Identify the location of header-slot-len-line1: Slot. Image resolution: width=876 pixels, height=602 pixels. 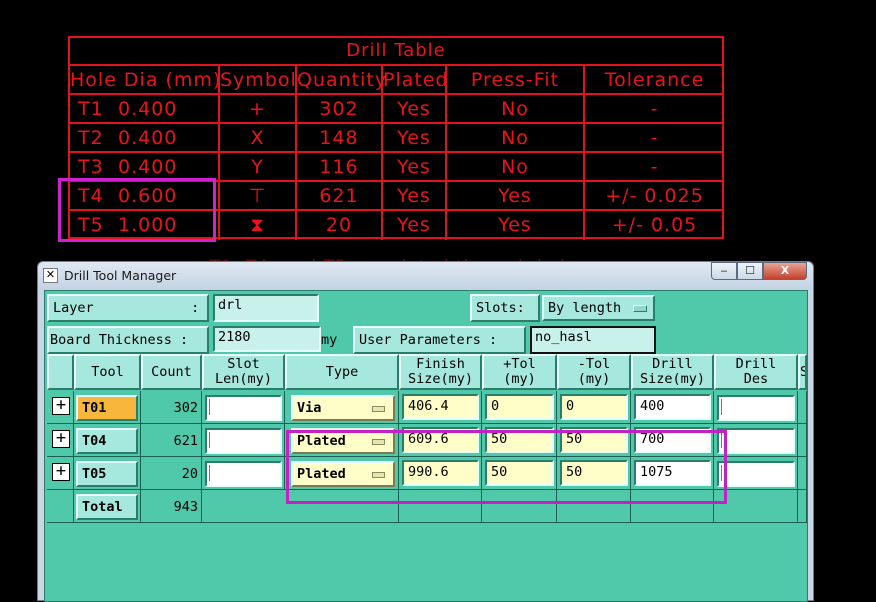
(243, 364).